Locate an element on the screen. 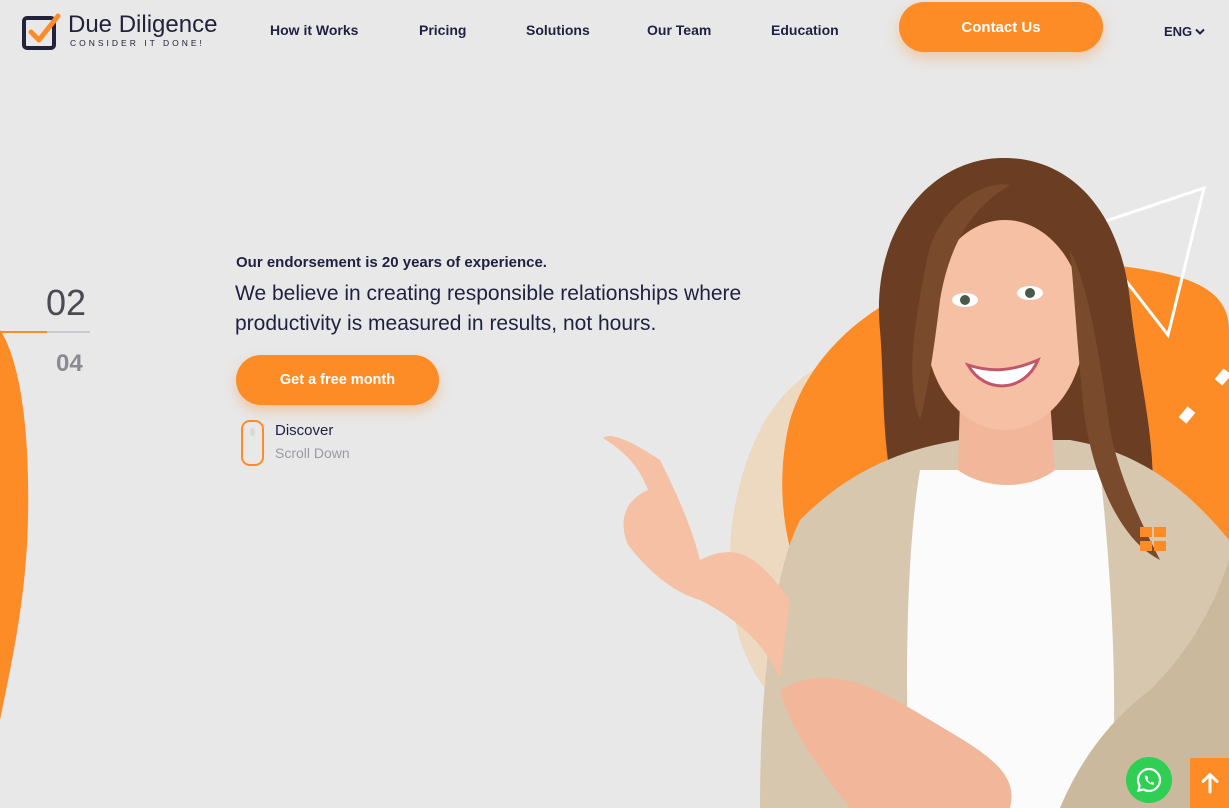 The height and width of the screenshot is (808, 1229). back-to-top-button is located at coordinates (1209, 783).